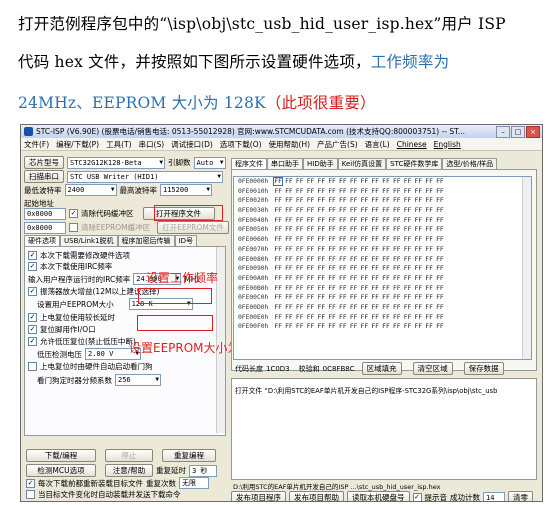  Describe the element at coordinates (503, 131) in the screenshot. I see `minimize-icon: –` at that location.